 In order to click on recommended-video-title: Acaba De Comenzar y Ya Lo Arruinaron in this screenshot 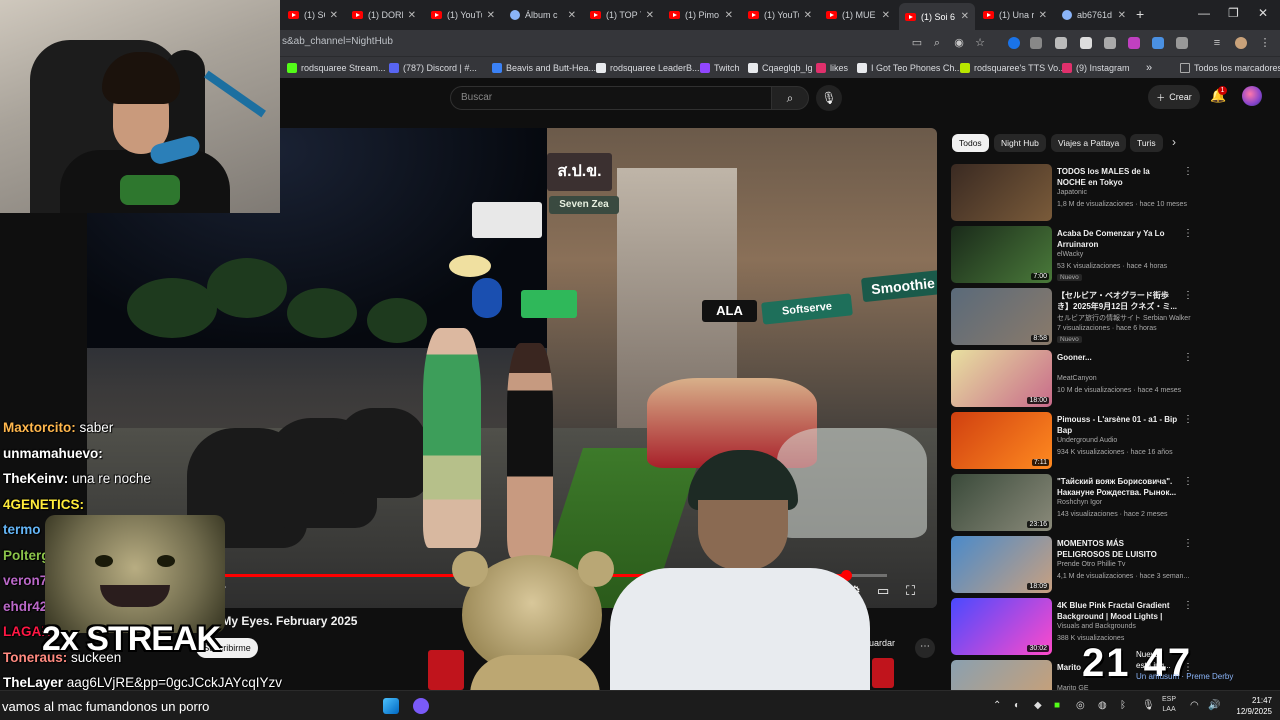, I will do `click(1118, 239)`.